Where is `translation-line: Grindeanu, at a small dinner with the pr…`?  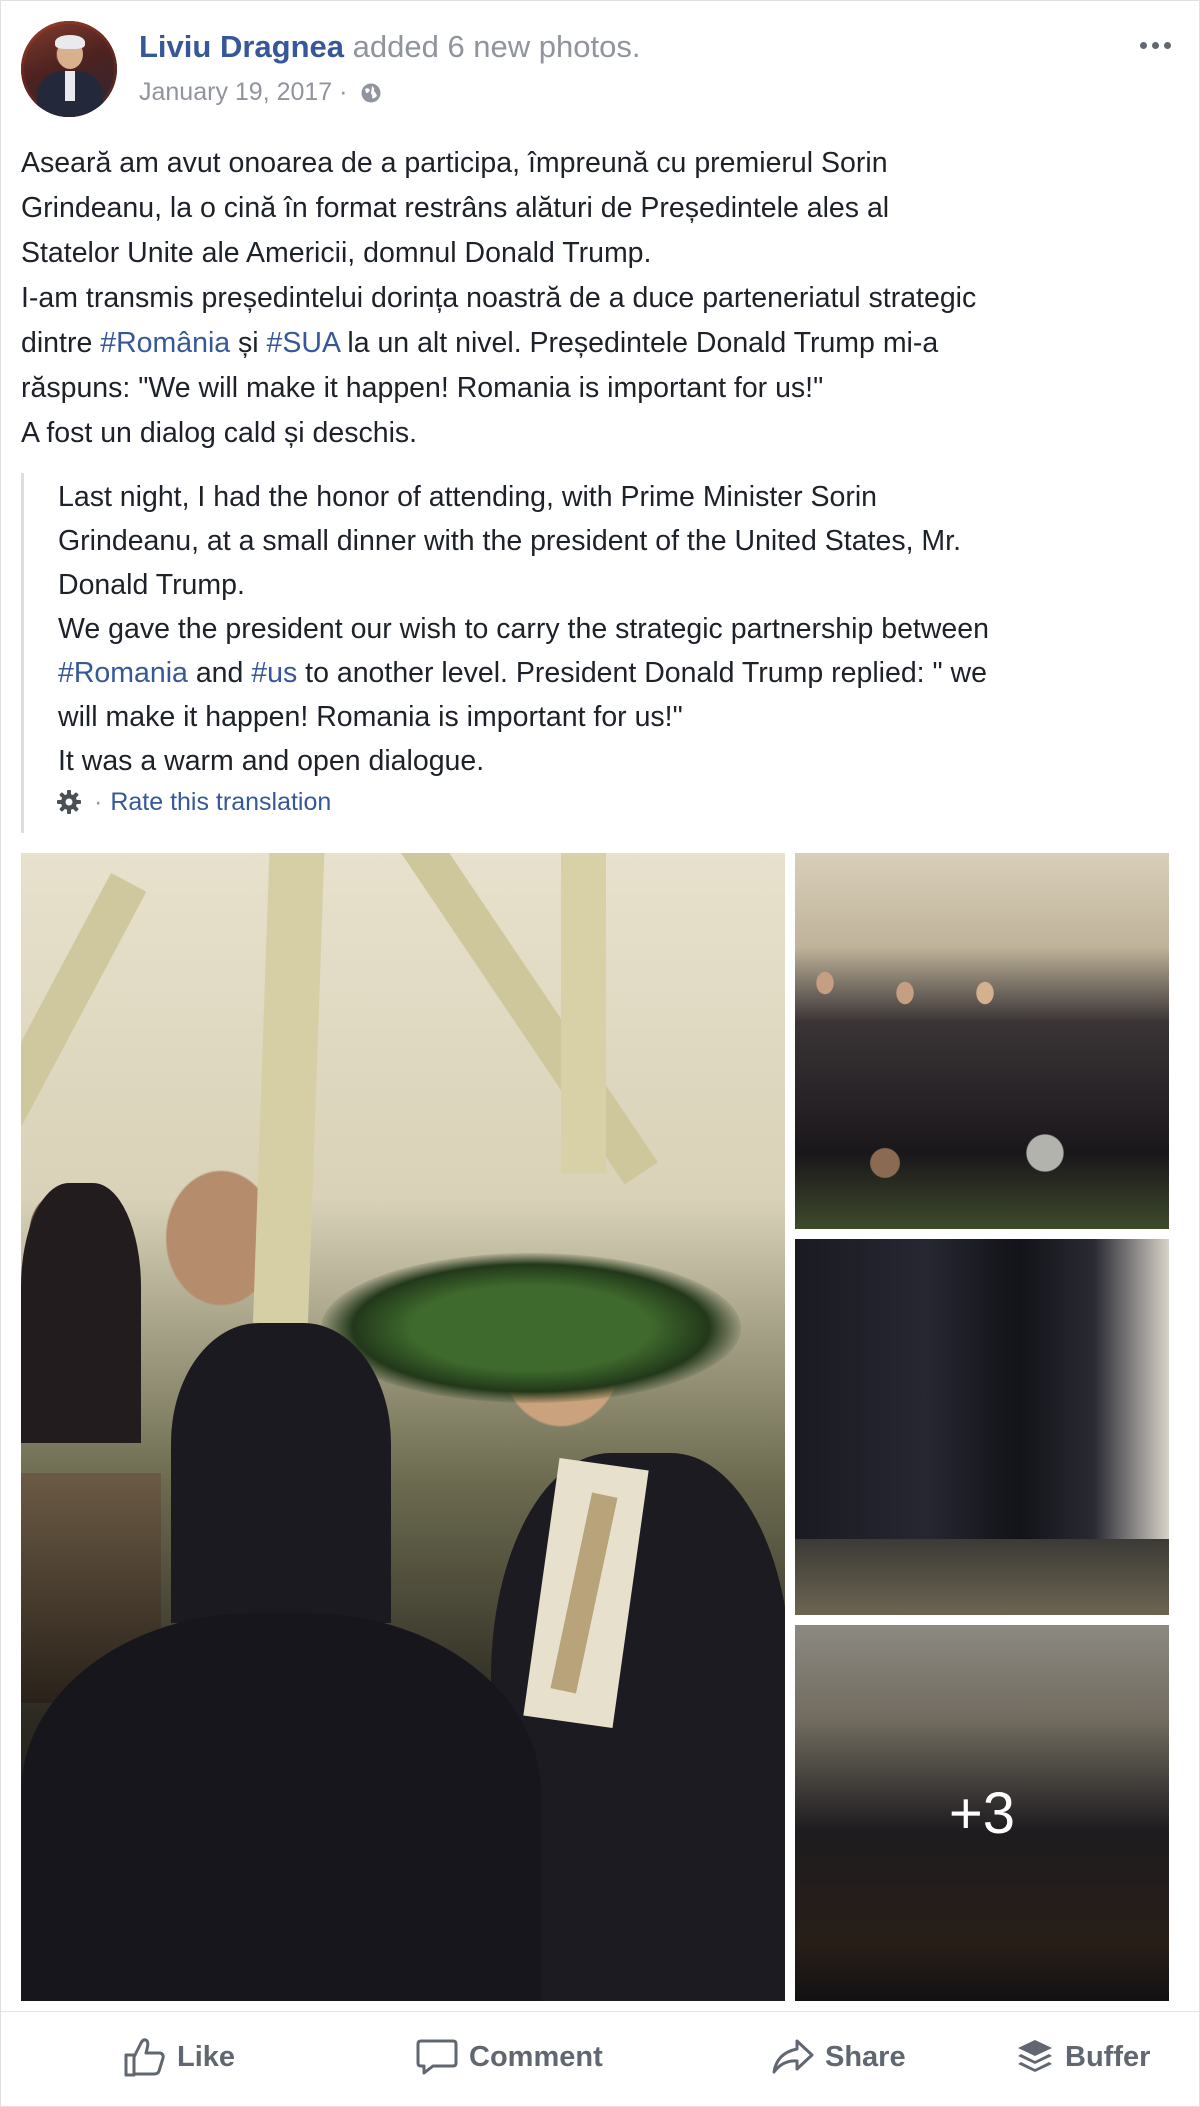 translation-line: Grindeanu, at a small dinner with the pr… is located at coordinates (509, 541).